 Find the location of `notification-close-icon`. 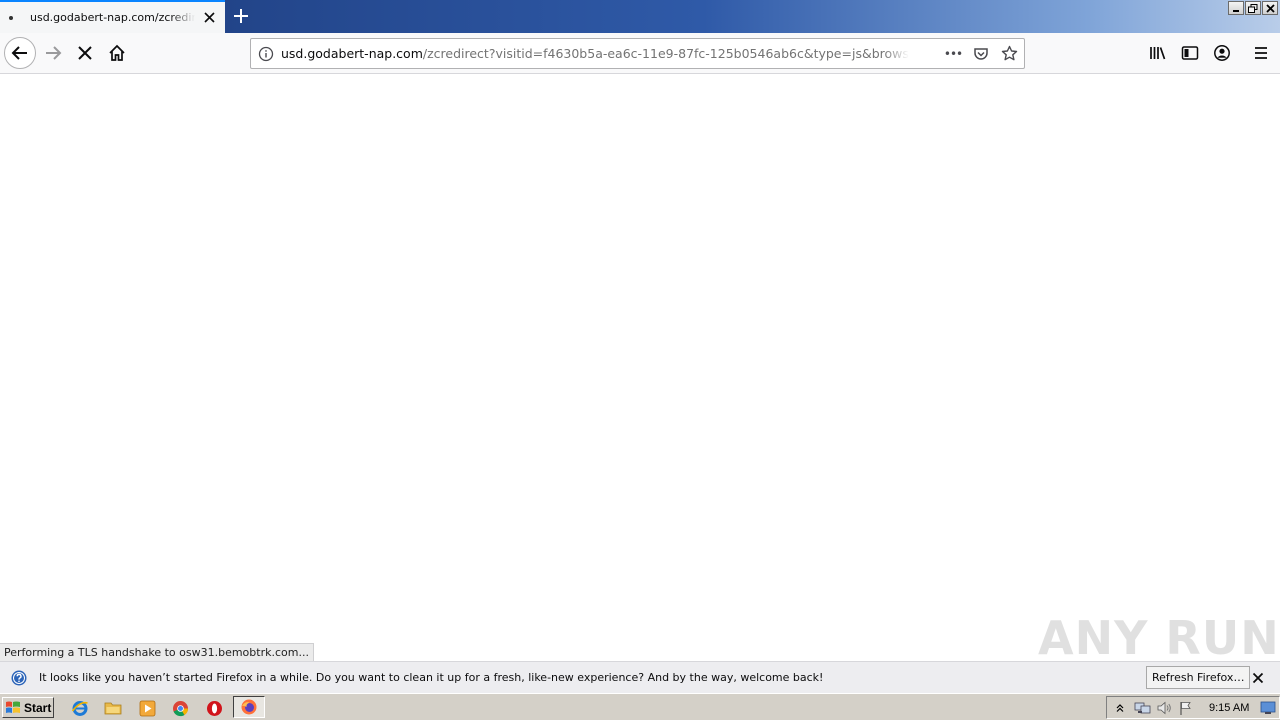

notification-close-icon is located at coordinates (1258, 678).